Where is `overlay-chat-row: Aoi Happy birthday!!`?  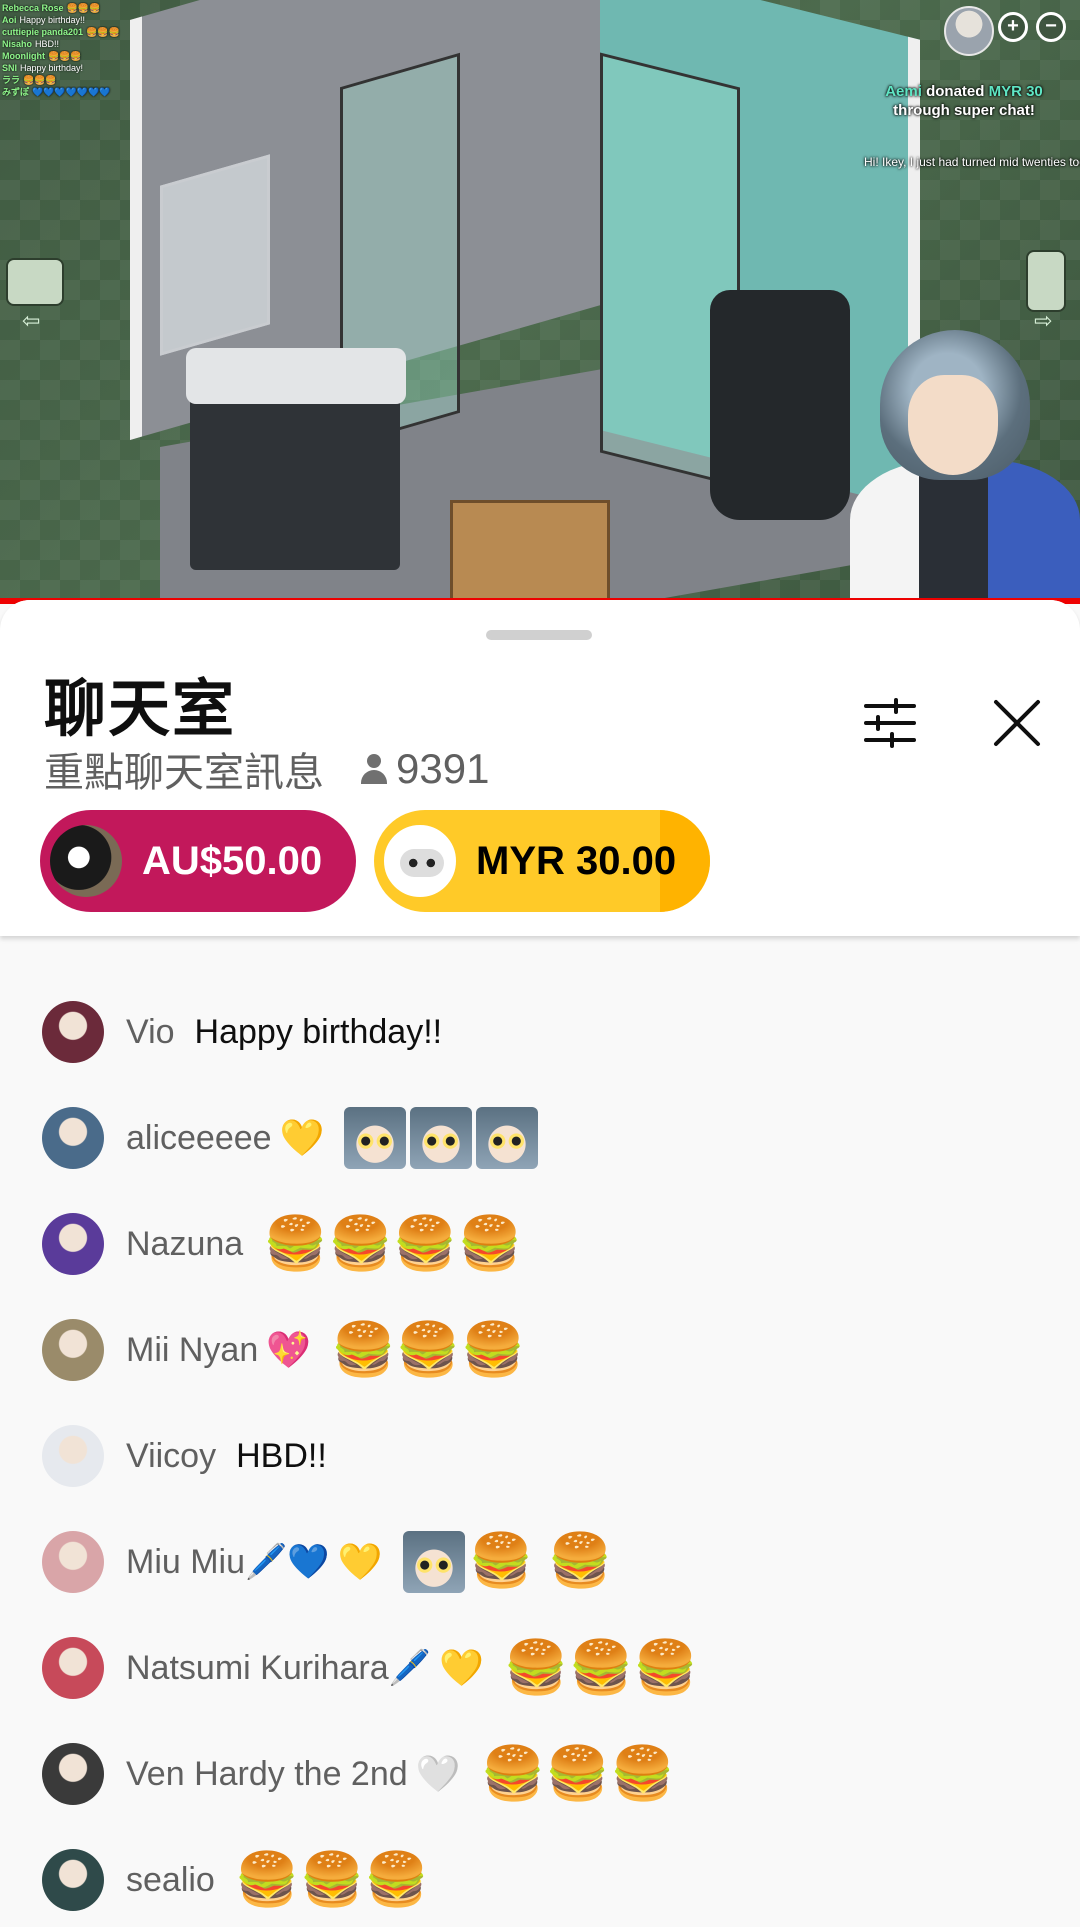 overlay-chat-row: Aoi Happy birthday!! is located at coordinates (92, 20).